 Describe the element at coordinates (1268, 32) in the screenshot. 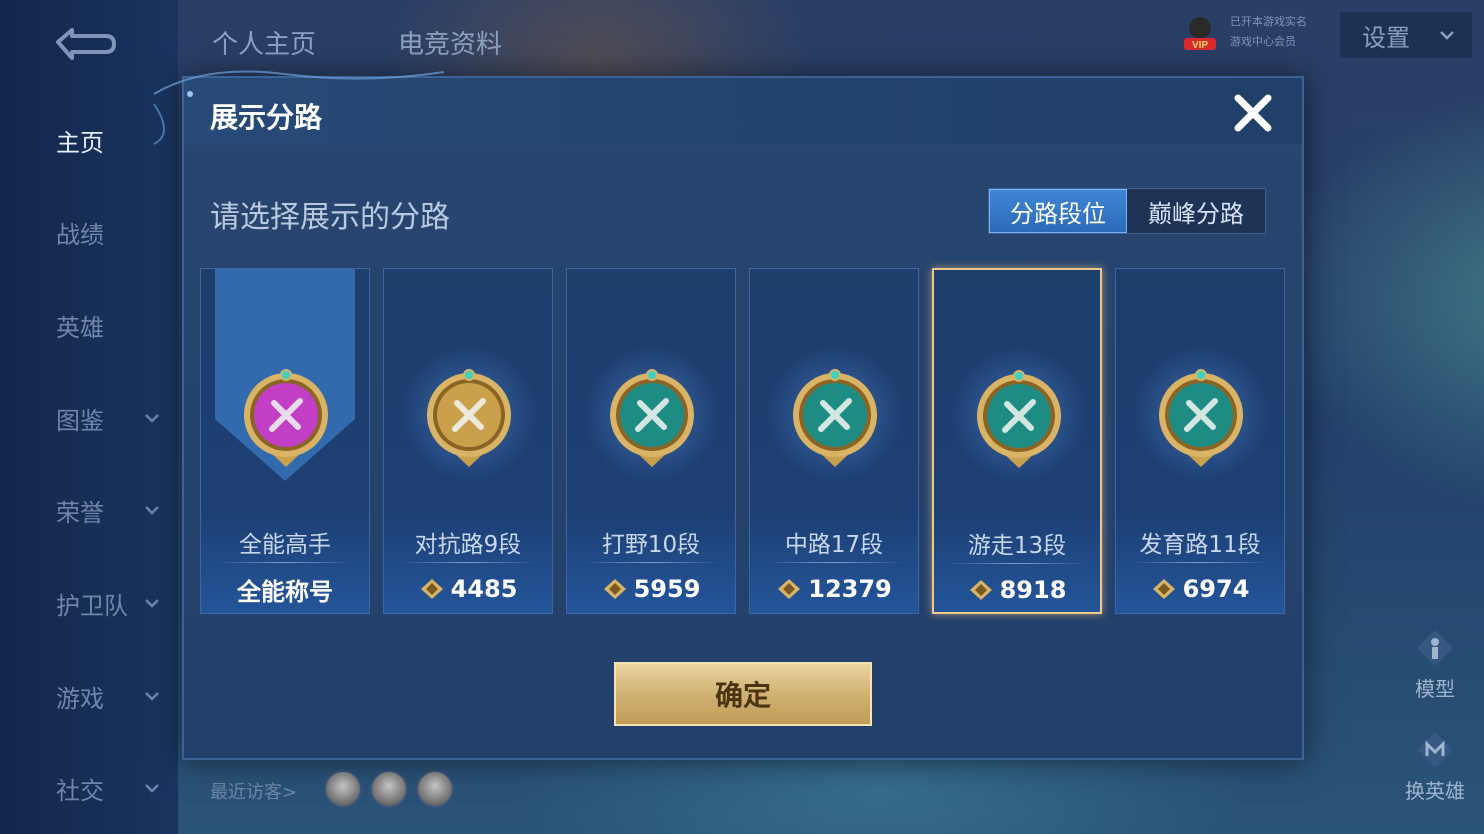

I see `vip-status-text: 已开本游戏实名 游戏中心会员` at that location.